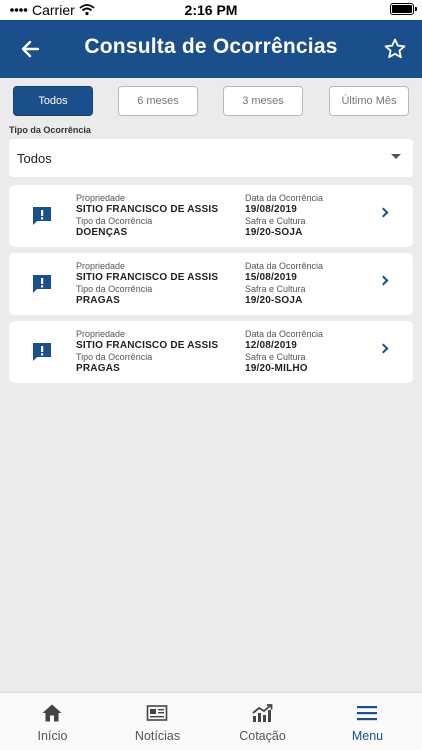 Image resolution: width=422 pixels, height=750 pixels. What do you see at coordinates (102, 232) in the screenshot?
I see `type-value: DOENÇAS` at bounding box center [102, 232].